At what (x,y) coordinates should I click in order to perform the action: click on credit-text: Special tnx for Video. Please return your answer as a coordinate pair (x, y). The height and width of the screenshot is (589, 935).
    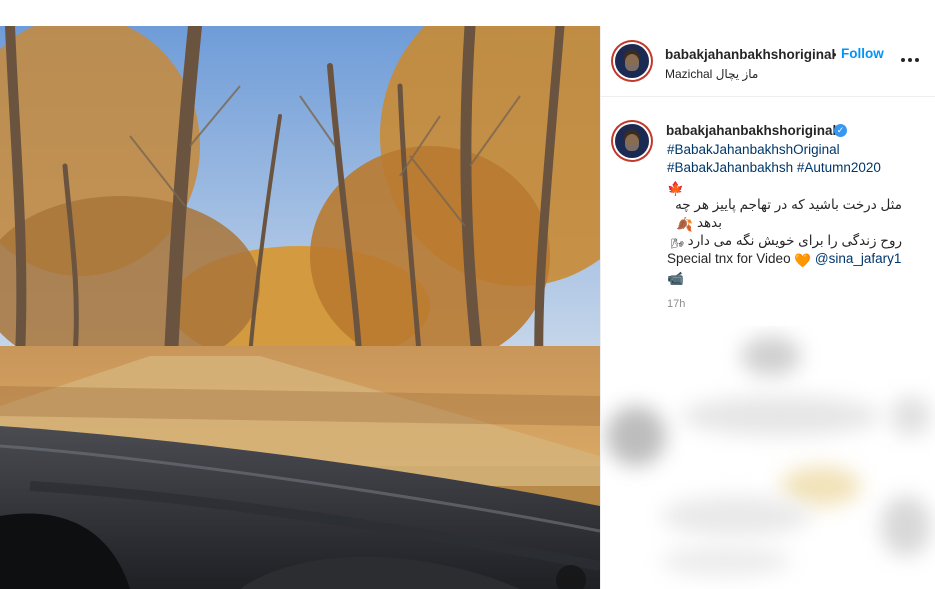
    Looking at the image, I should click on (729, 258).